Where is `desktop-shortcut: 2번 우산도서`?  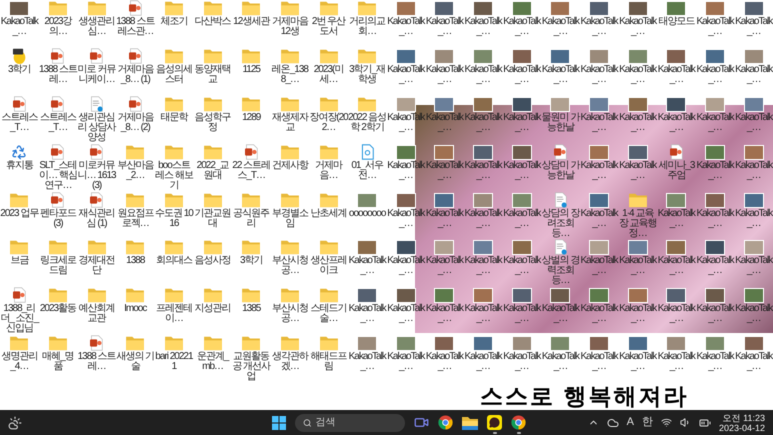 desktop-shortcut: 2번 우산도서 is located at coordinates (328, 24).